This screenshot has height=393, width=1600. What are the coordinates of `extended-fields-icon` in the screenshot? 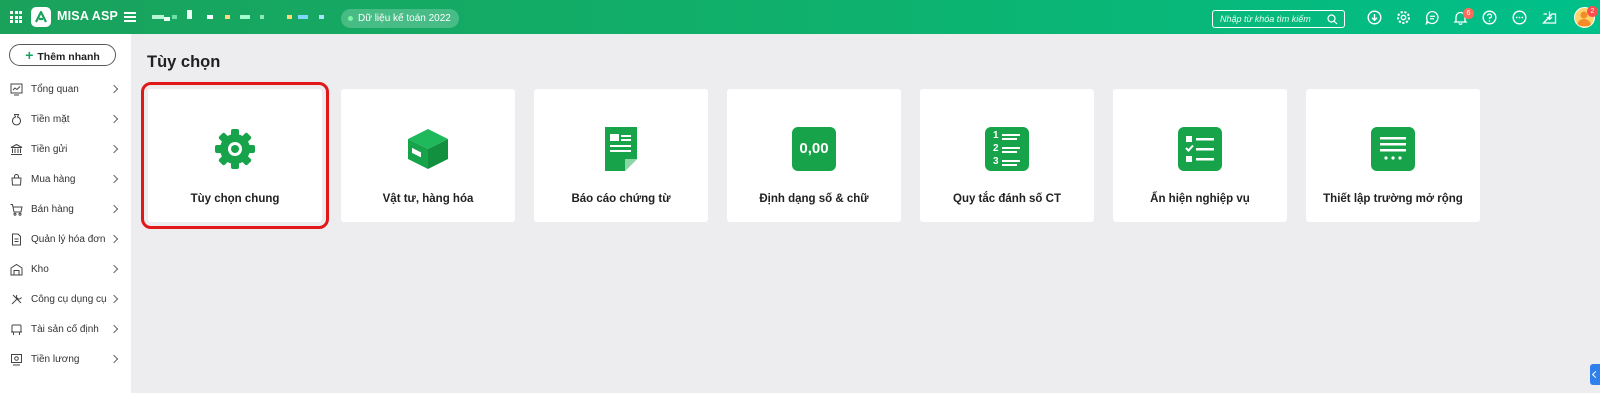 It's located at (1393, 149).